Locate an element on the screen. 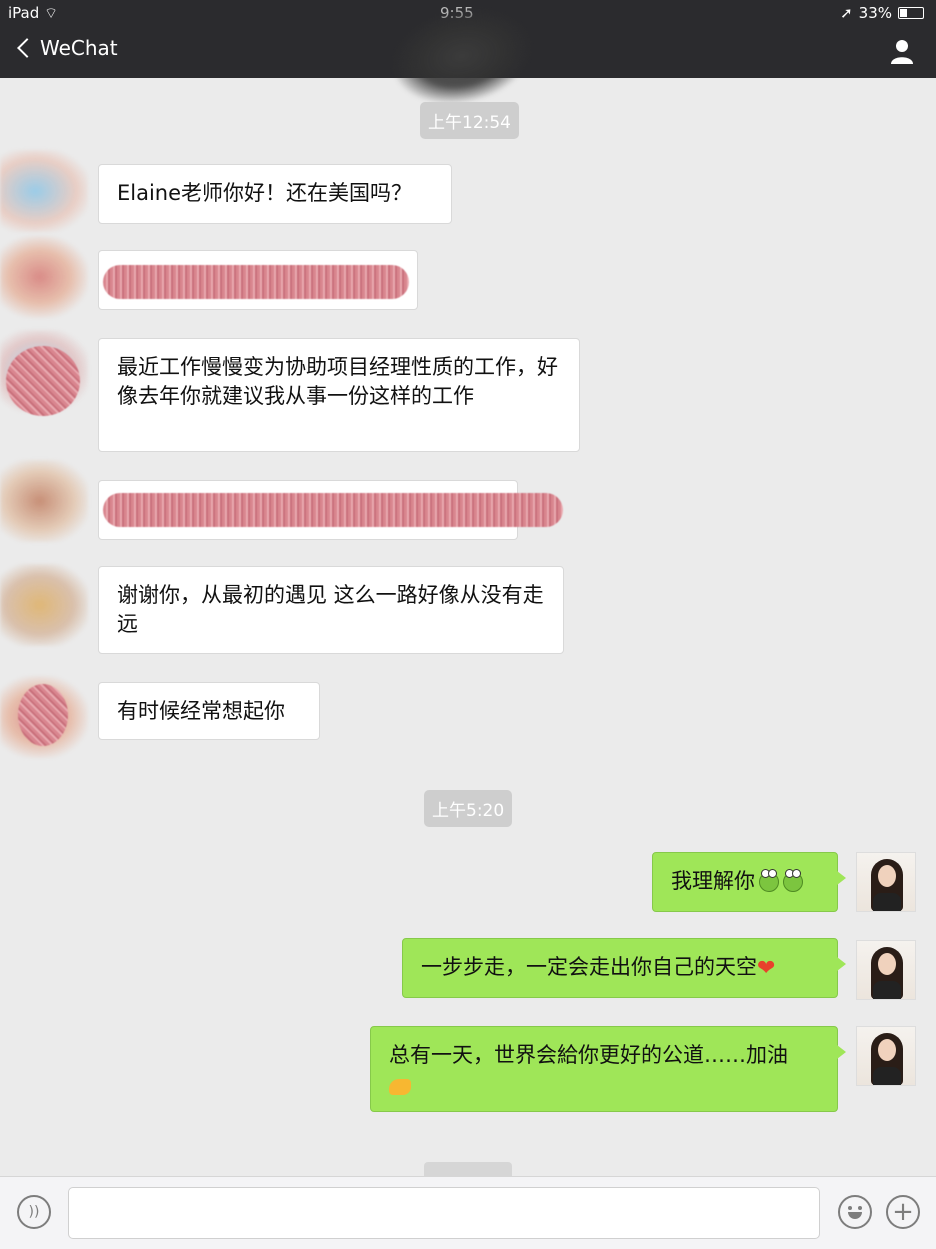 Image resolution: width=936 pixels, height=1249 pixels. battery-icon is located at coordinates (911, 13).